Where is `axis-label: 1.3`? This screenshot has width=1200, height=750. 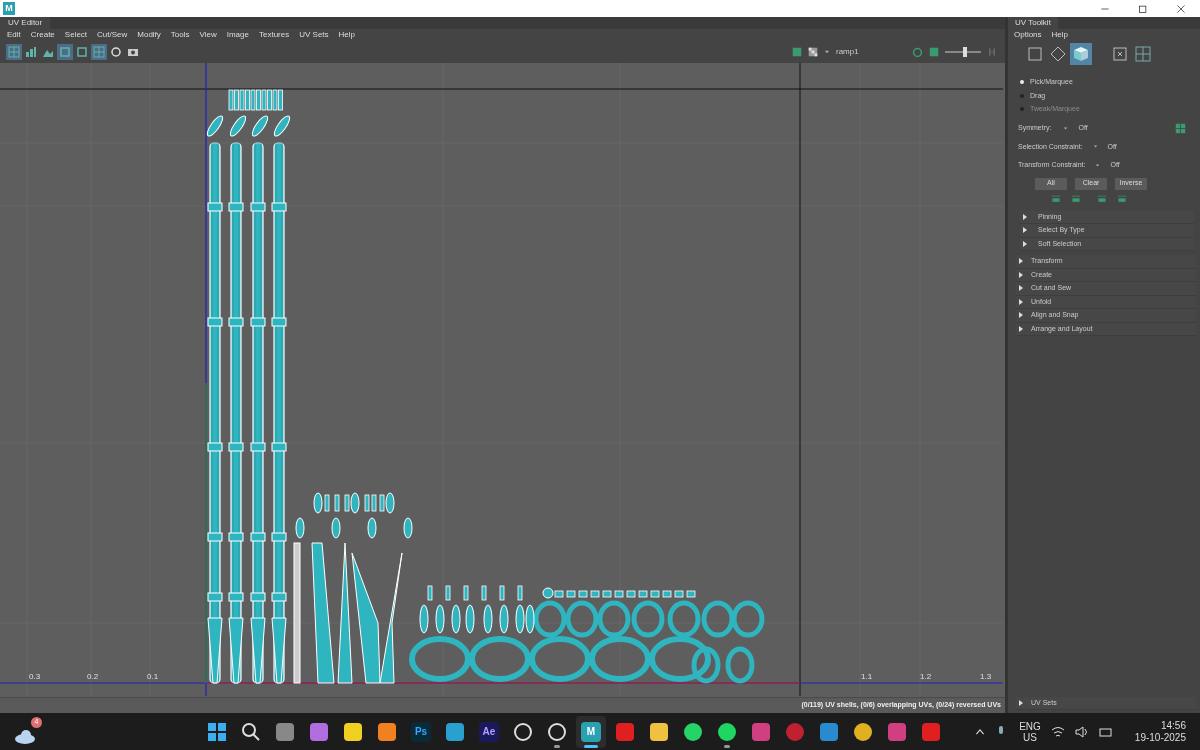 axis-label: 1.3 is located at coordinates (986, 677).